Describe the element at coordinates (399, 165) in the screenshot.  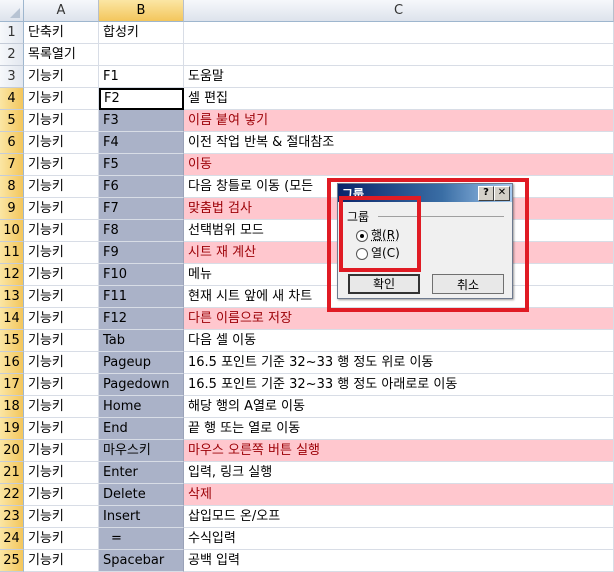
I see `cell-c: 이동` at that location.